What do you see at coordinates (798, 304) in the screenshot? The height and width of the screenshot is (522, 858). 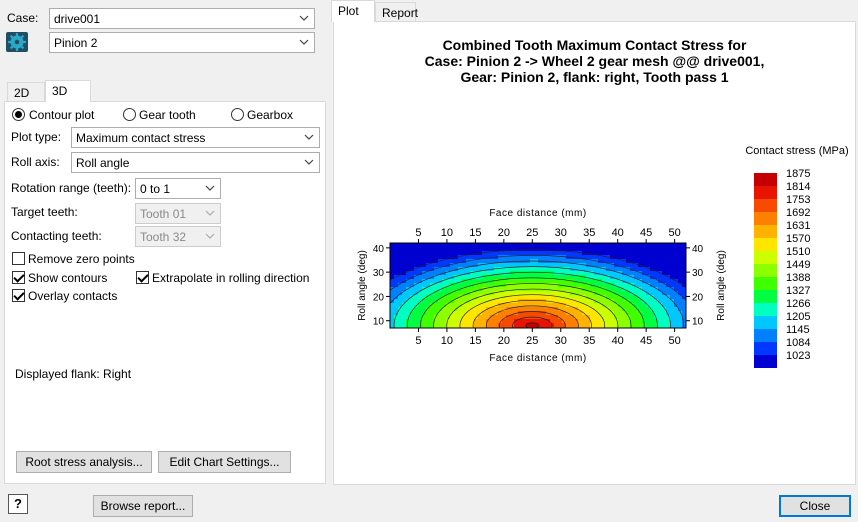 I see `legend-label-10: 1266` at bounding box center [798, 304].